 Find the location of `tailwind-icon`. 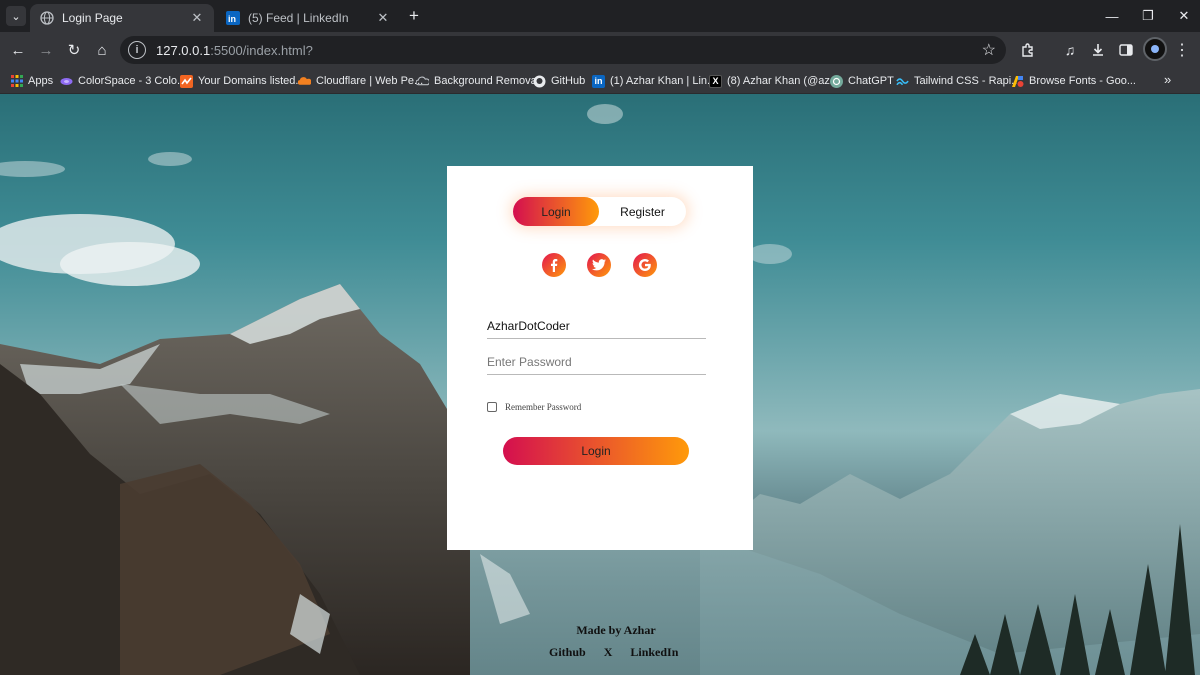

tailwind-icon is located at coordinates (902, 81).